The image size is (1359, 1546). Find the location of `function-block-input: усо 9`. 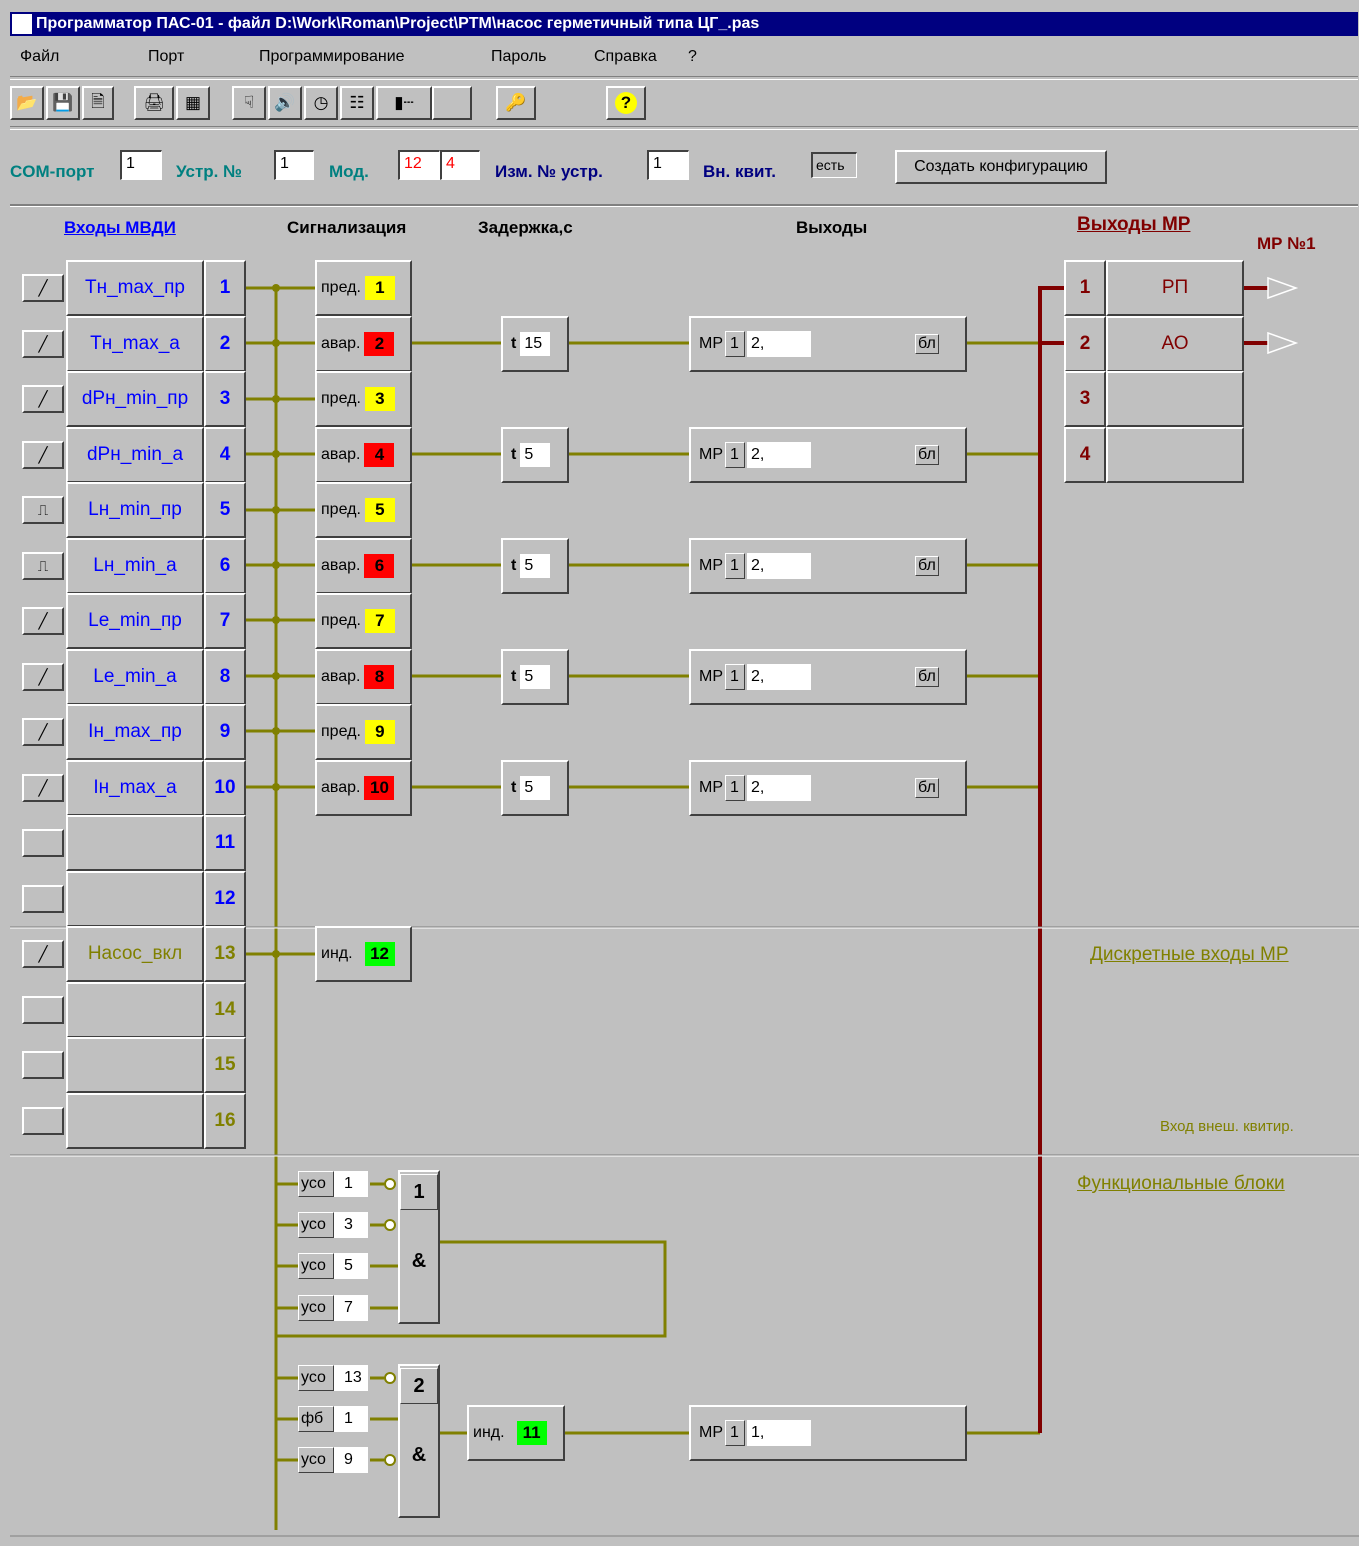

function-block-input: усо 9 is located at coordinates (333, 1460).